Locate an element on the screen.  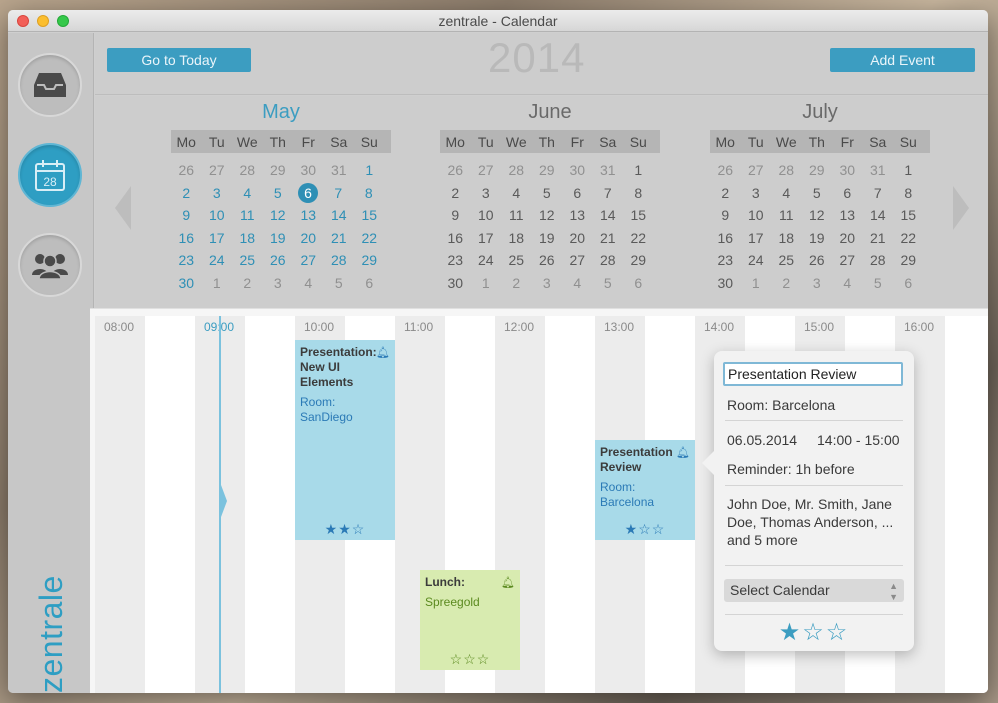
event-rating: ★★☆ is located at coordinates (345, 529).